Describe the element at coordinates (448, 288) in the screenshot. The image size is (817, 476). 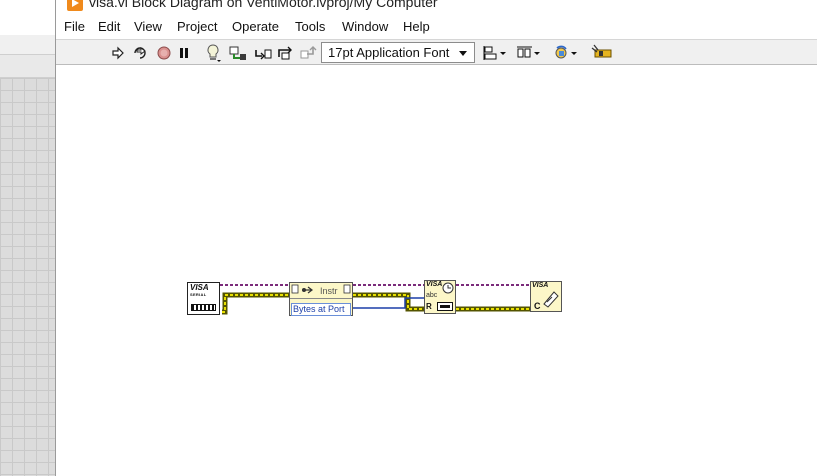
I see `clock-icon` at that location.